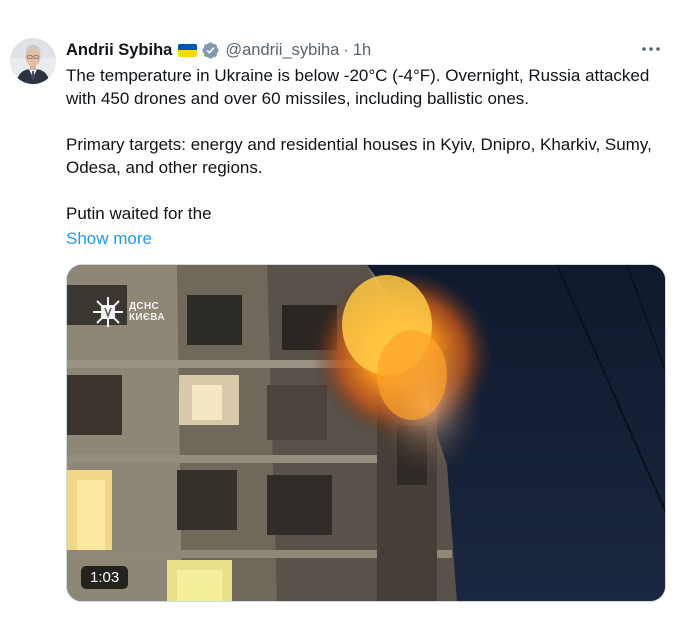  Describe the element at coordinates (361, 238) in the screenshot. I see `show-more-link: Show more` at that location.